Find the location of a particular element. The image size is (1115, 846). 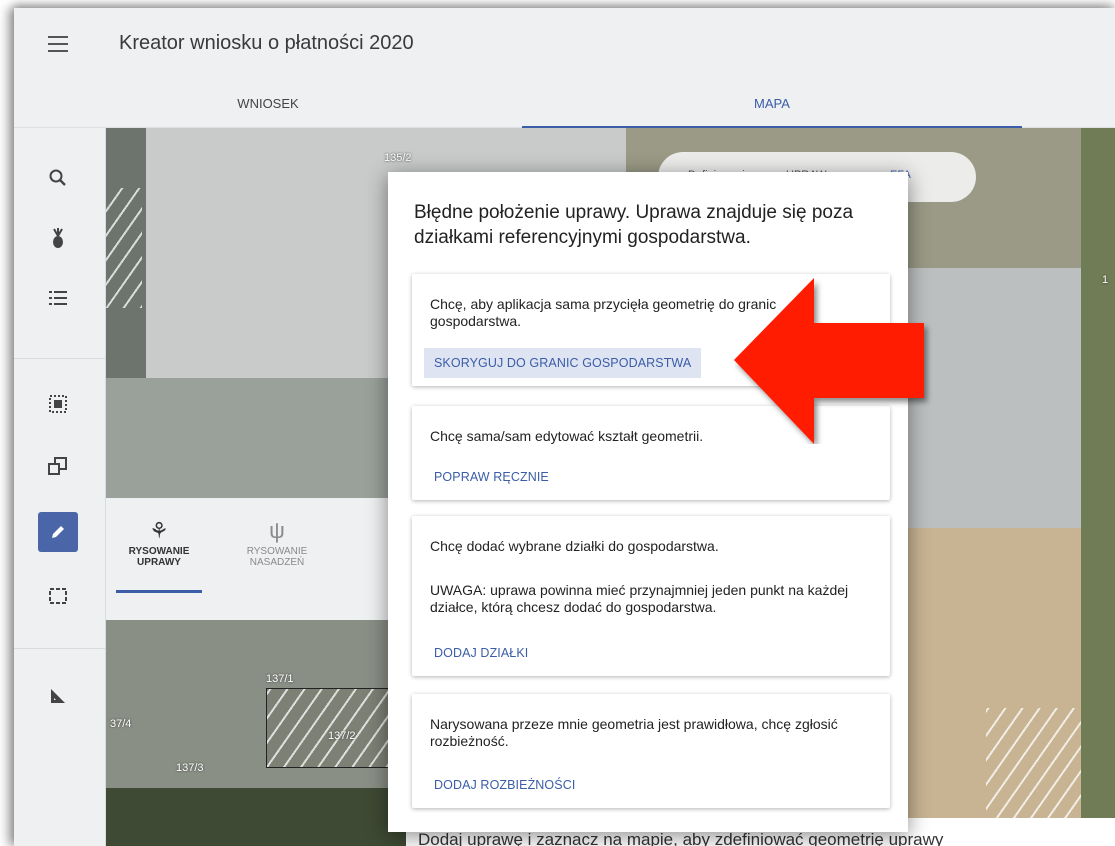

draw-crop-button: ⚘ RYSOWANIE UPRAWY is located at coordinates (159, 543).